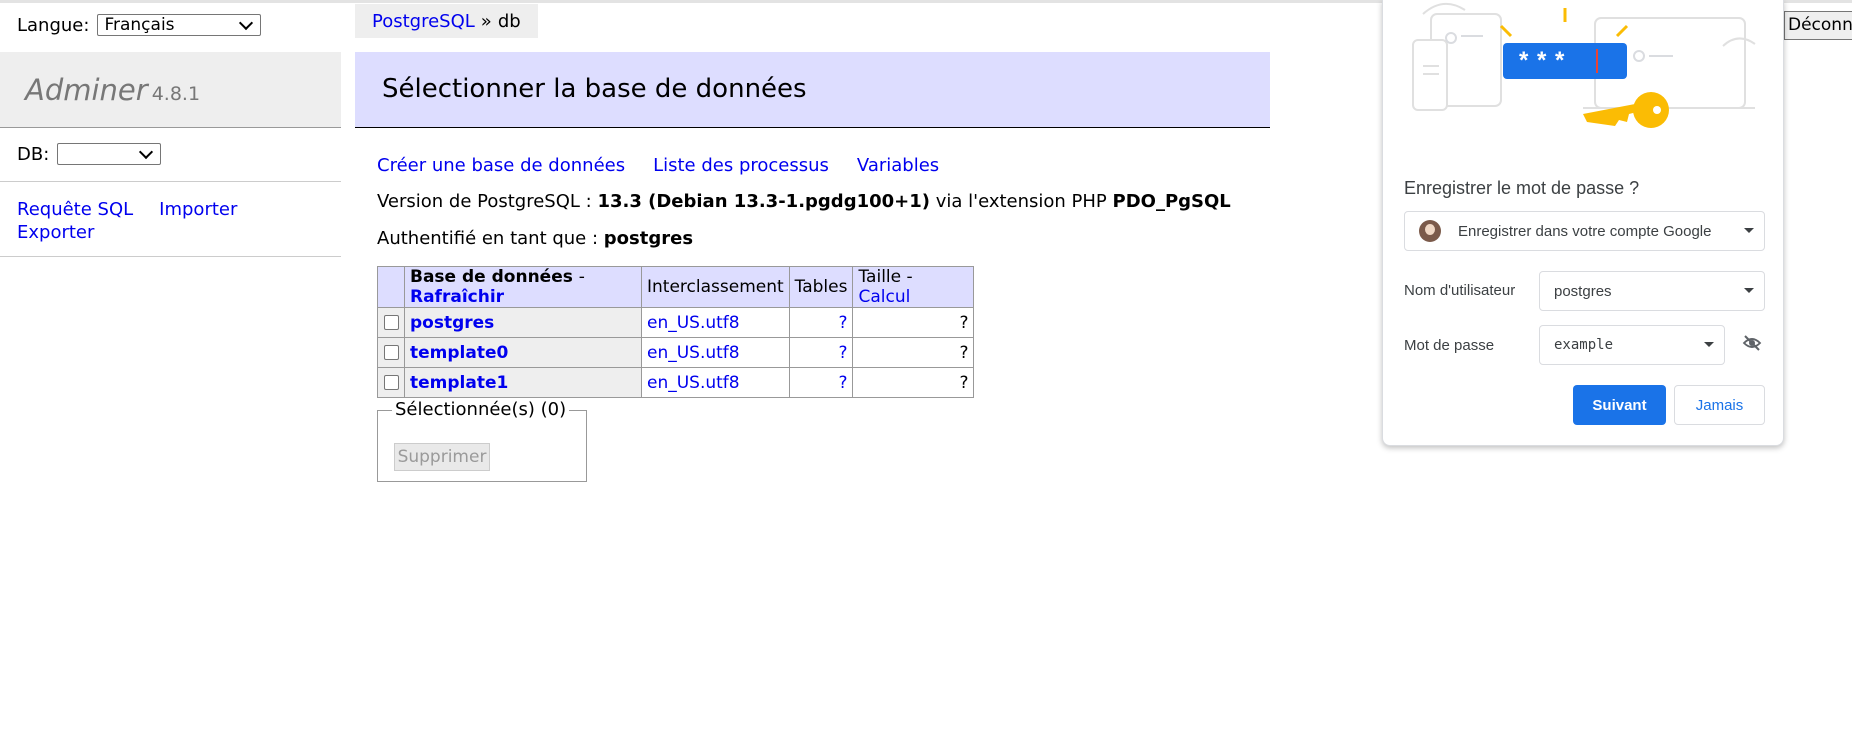 The height and width of the screenshot is (752, 1852). I want to click on header-size-label: Taille, so click(880, 277).